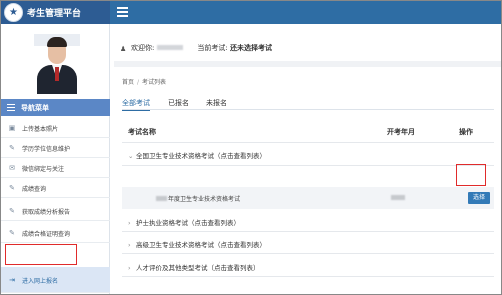  I want to click on sidebar-item-score: ✎ 成绩查询, so click(55, 188).